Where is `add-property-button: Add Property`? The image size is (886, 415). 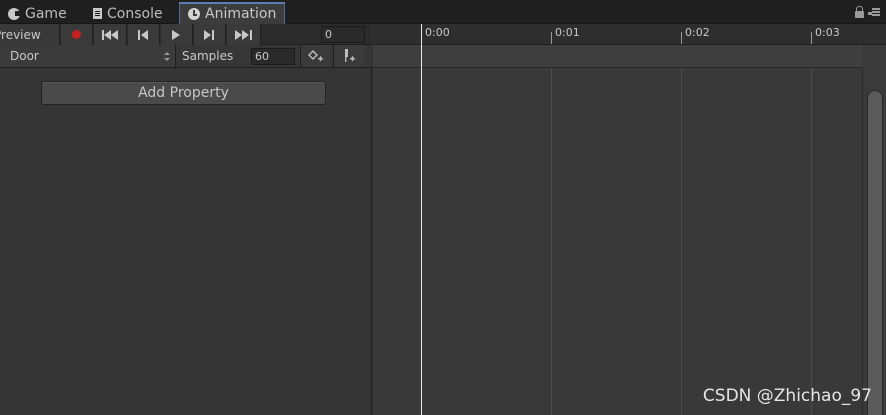
add-property-button: Add Property is located at coordinates (183, 93).